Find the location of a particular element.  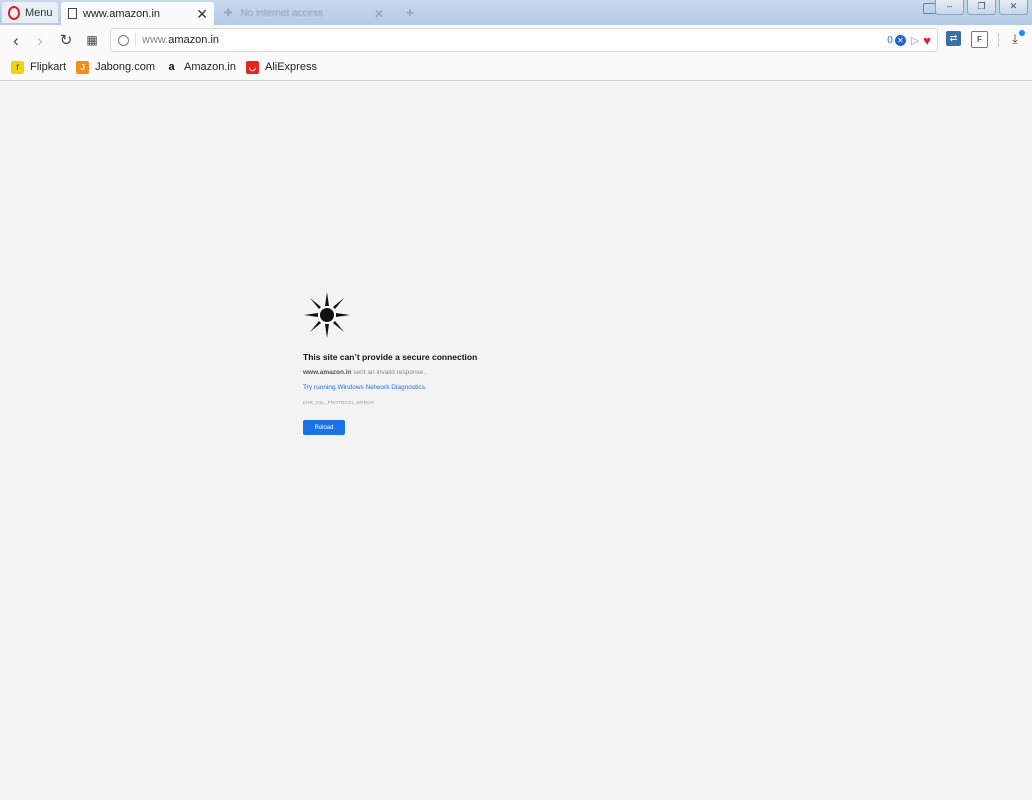

error-detail-text: sent an invalid response. is located at coordinates (388, 372).